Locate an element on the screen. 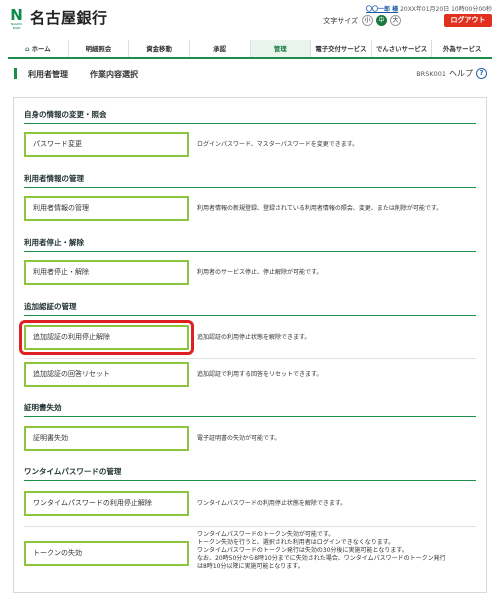  section-user-suspend: 利用者停止・解除 利用者停止・解除 利用者のサービス停止、停止解除が可能です。 is located at coordinates (250, 260).